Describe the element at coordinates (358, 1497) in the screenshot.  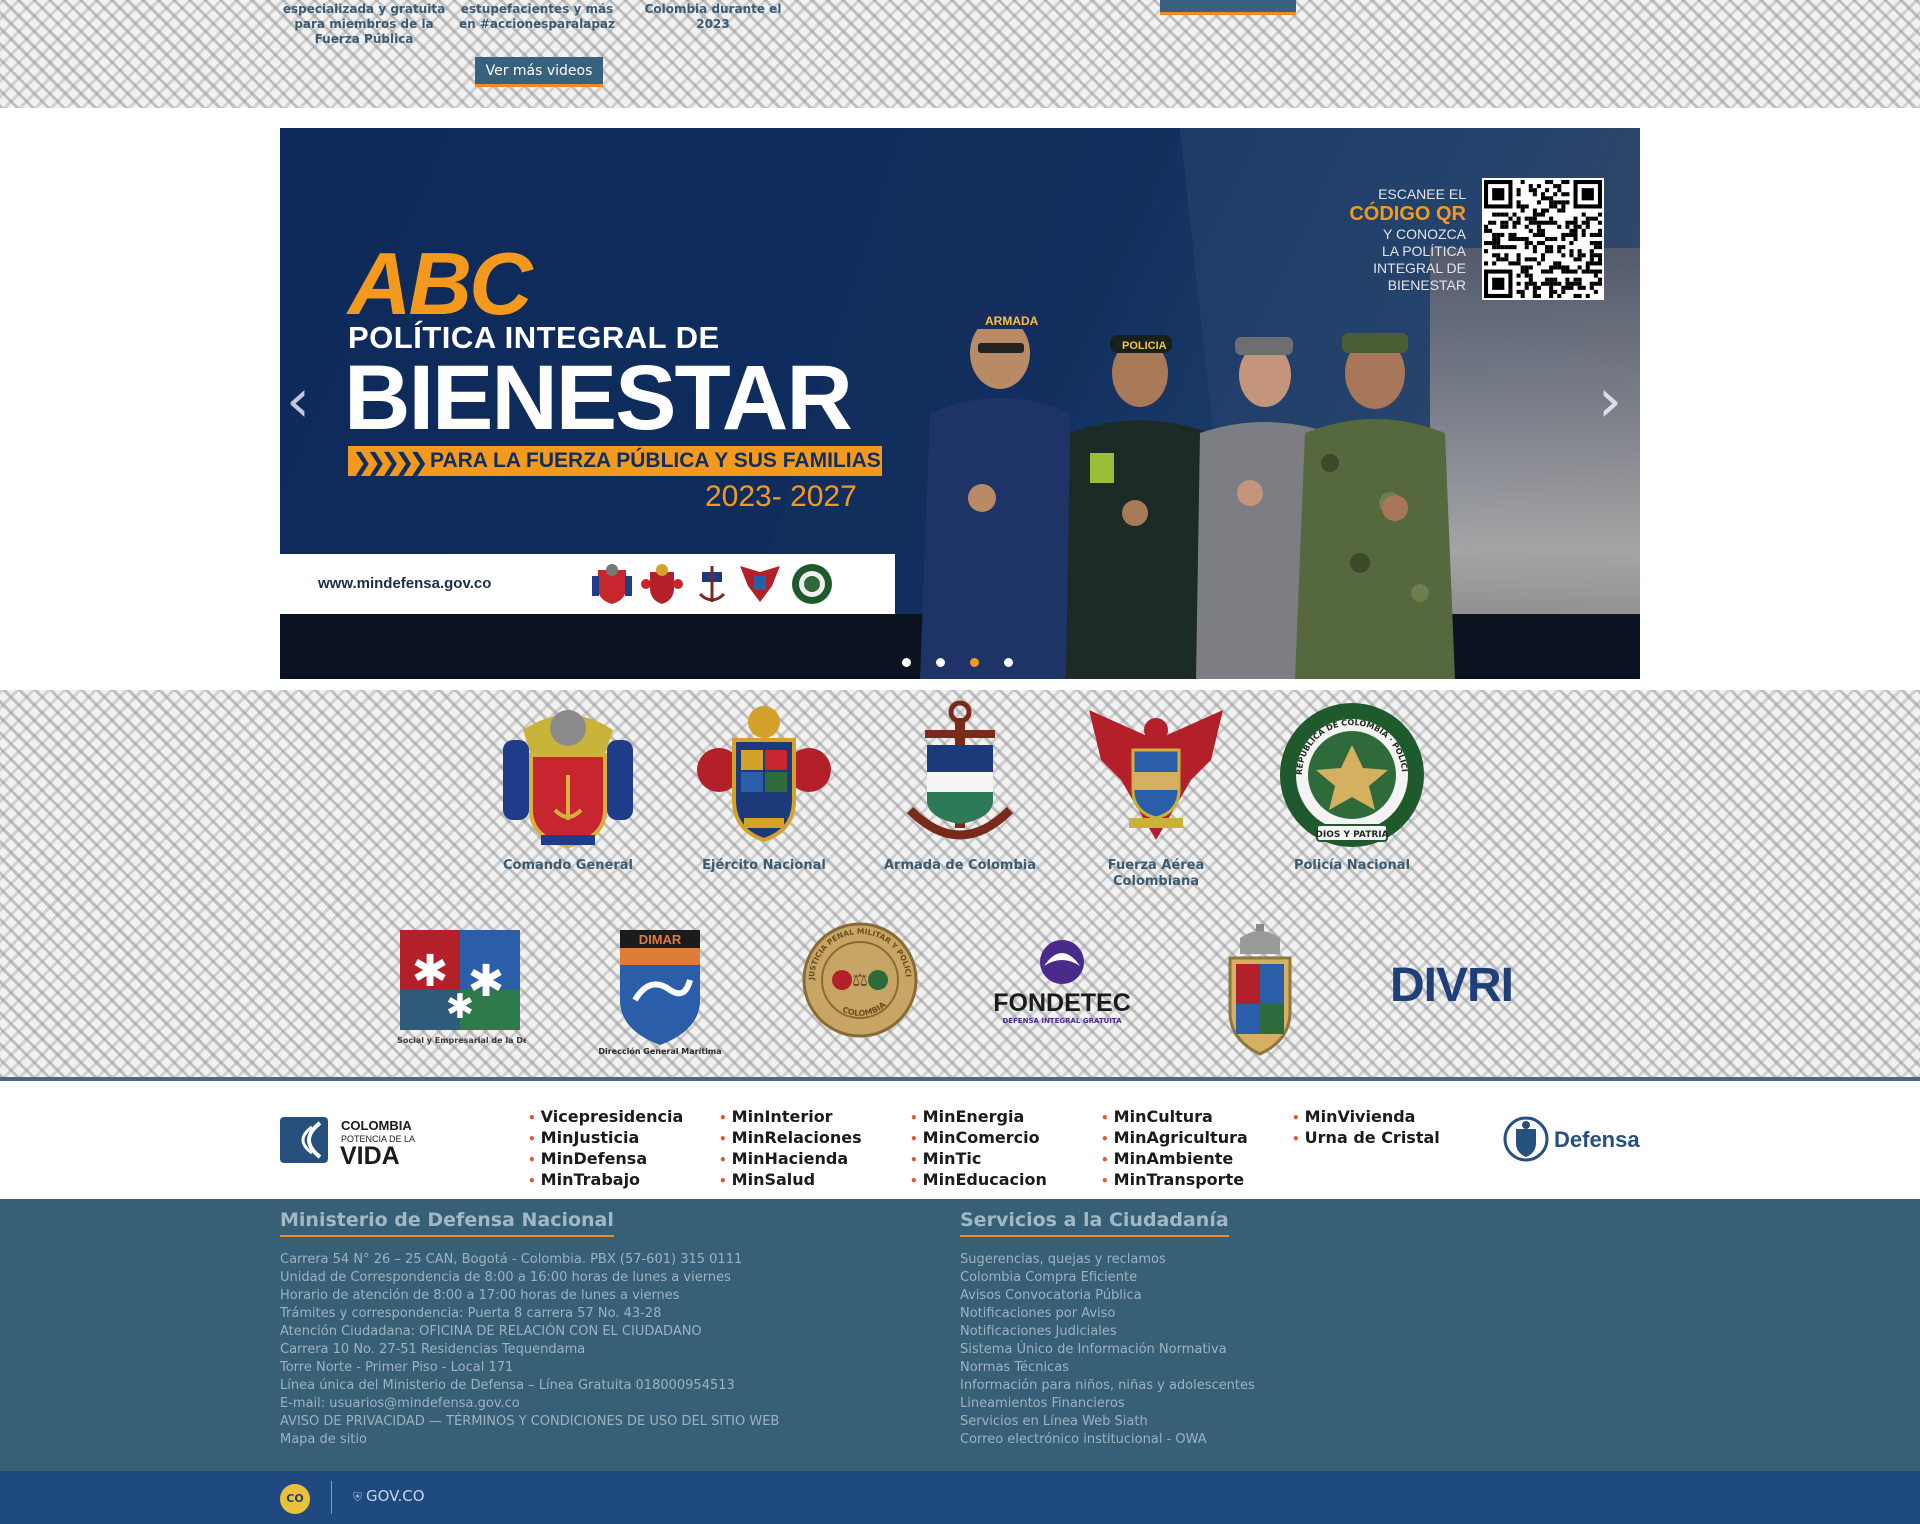
I see `shield-icon: ⛨` at that location.